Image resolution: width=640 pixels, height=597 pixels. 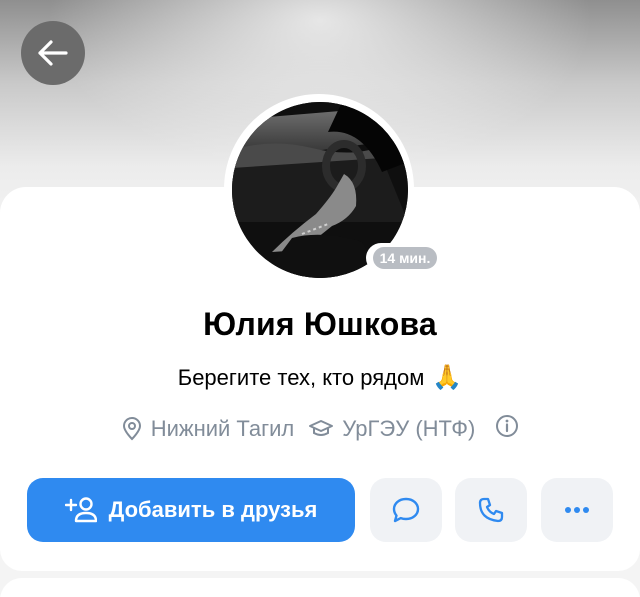 I want to click on phone-icon, so click(x=491, y=510).